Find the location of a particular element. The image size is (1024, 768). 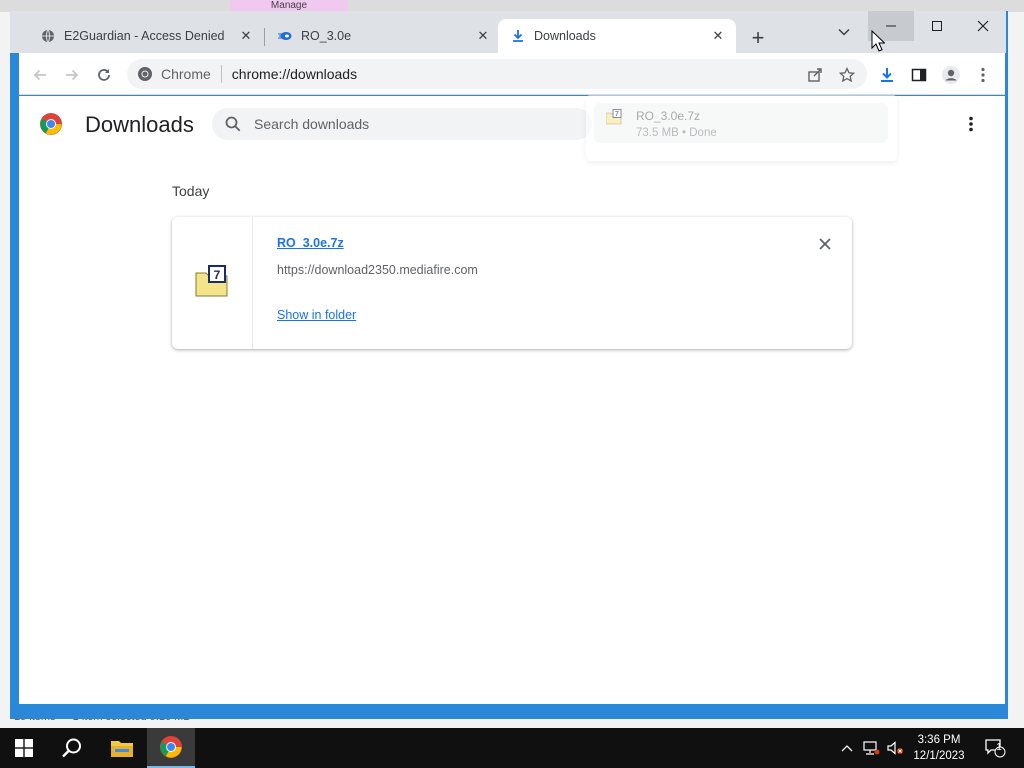

download-item-icon-column: 7 is located at coordinates (212, 283).